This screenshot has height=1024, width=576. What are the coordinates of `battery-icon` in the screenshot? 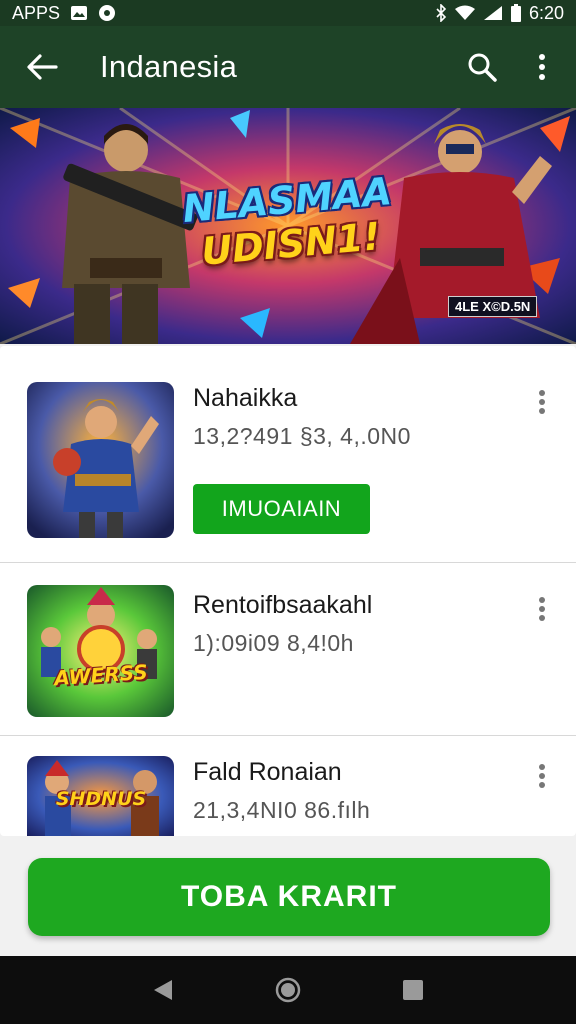 It's located at (515, 13).